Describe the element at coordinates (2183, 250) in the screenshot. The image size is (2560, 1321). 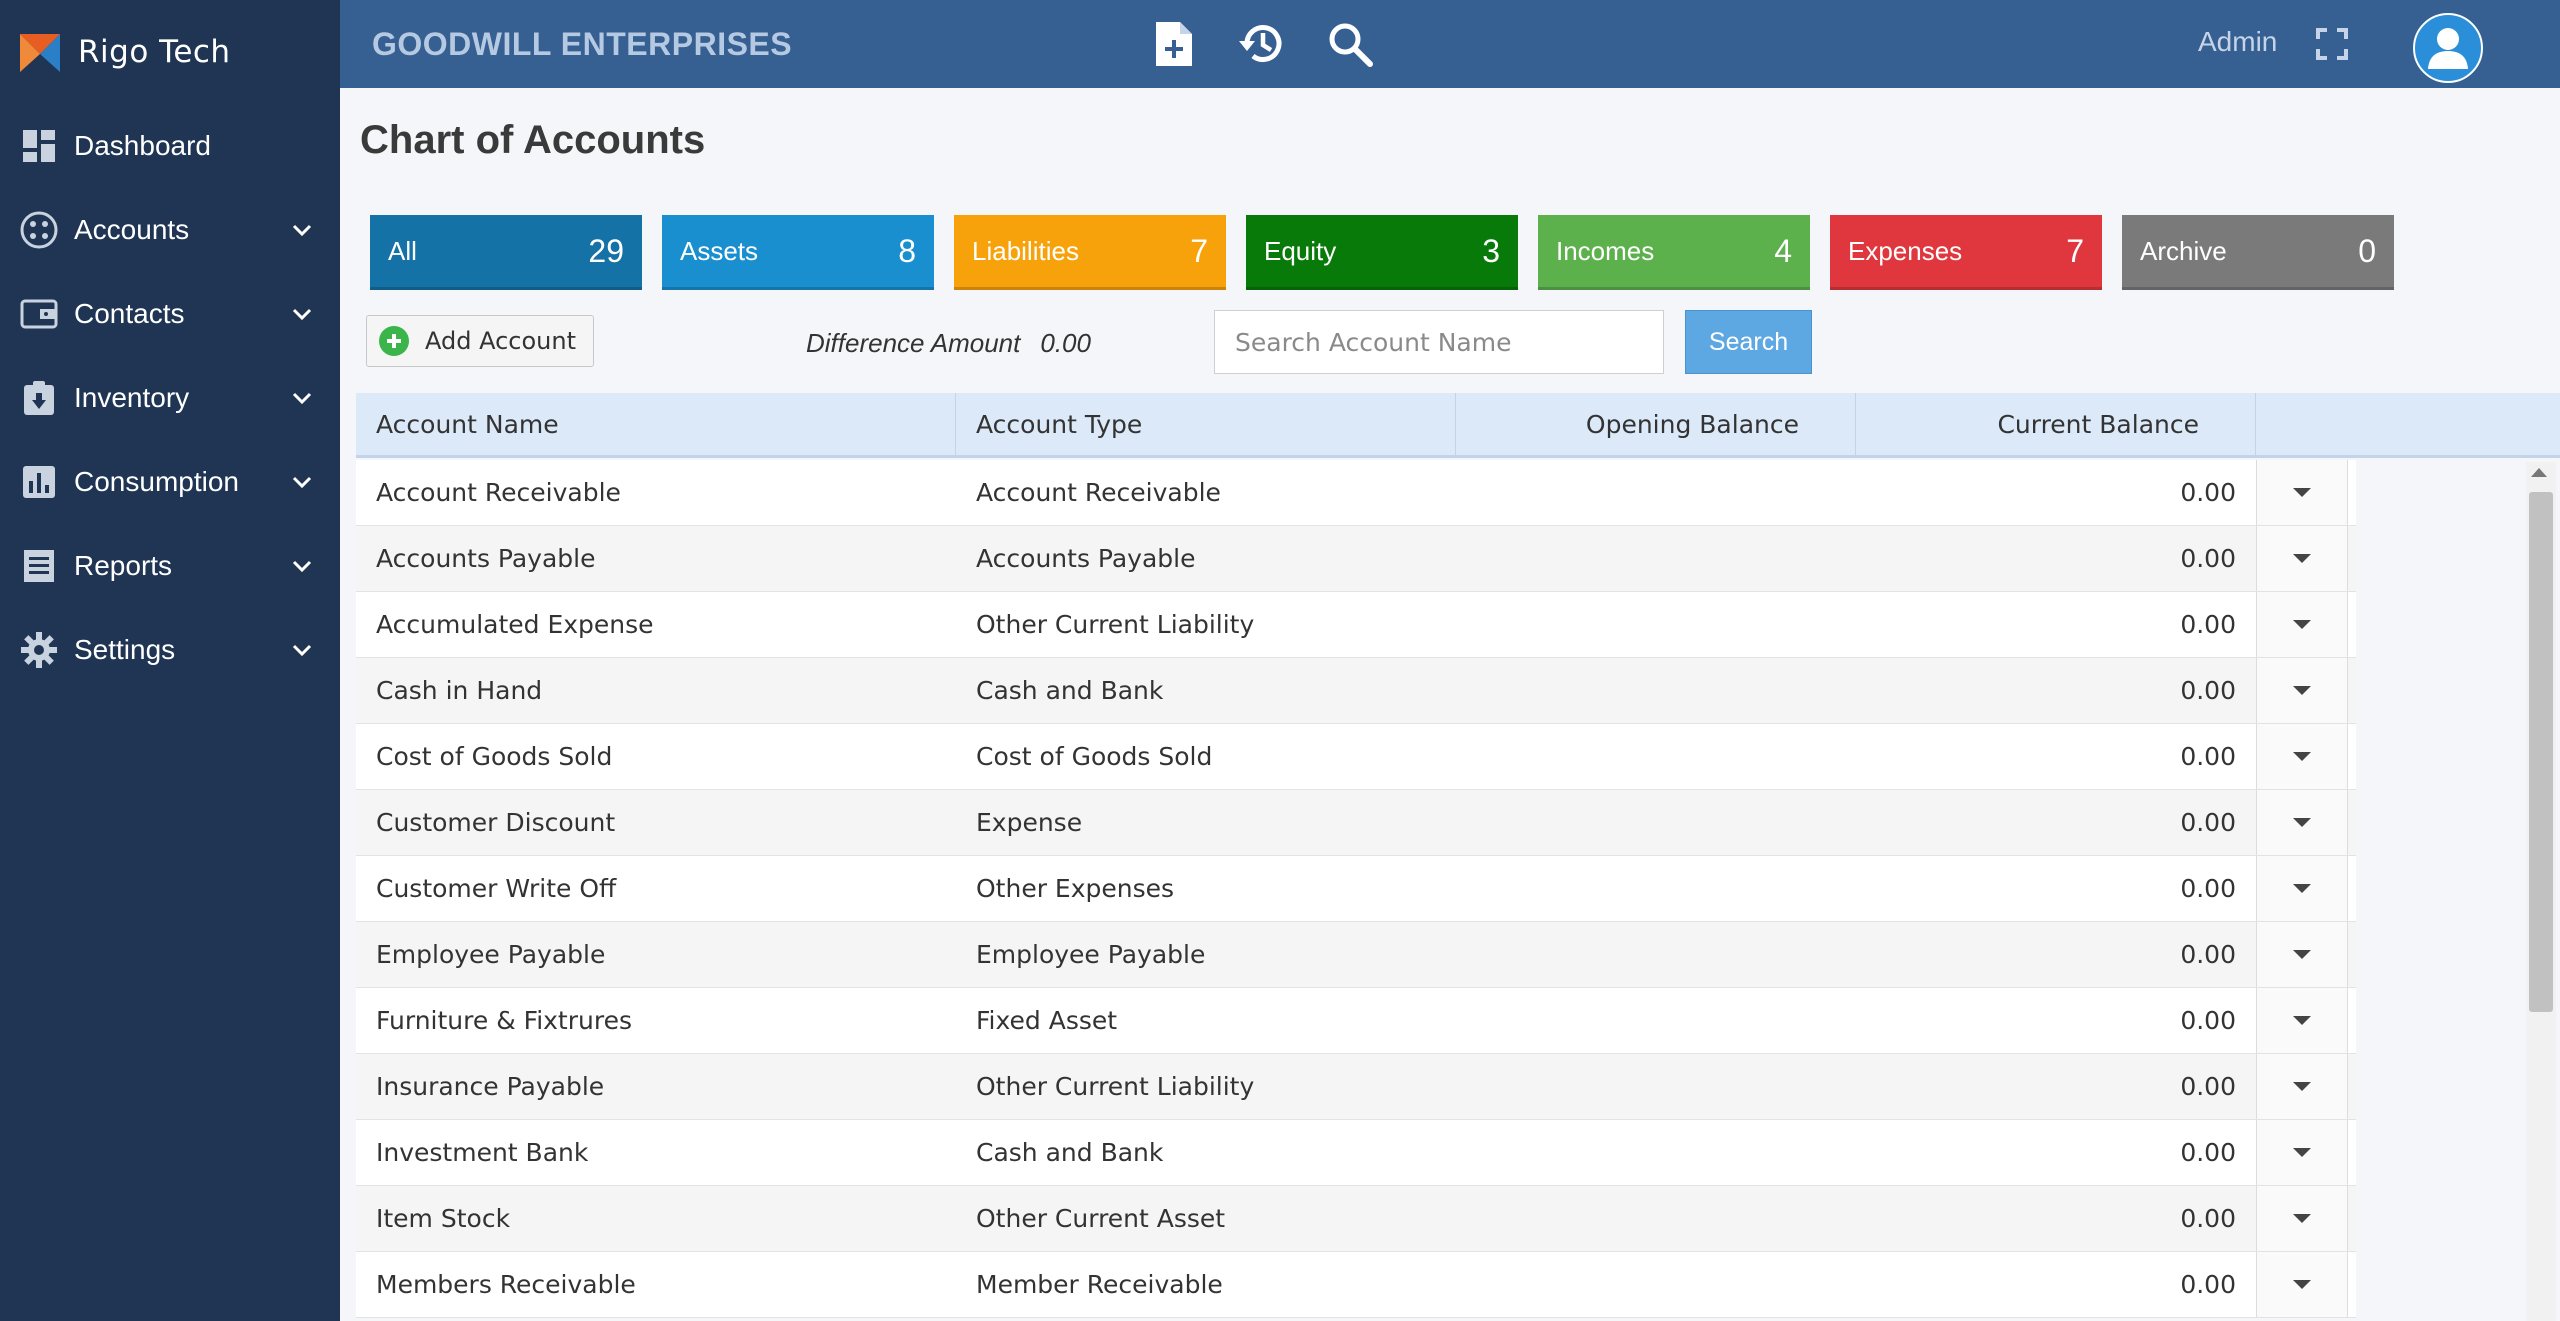
I see `category-label: Archive` at that location.